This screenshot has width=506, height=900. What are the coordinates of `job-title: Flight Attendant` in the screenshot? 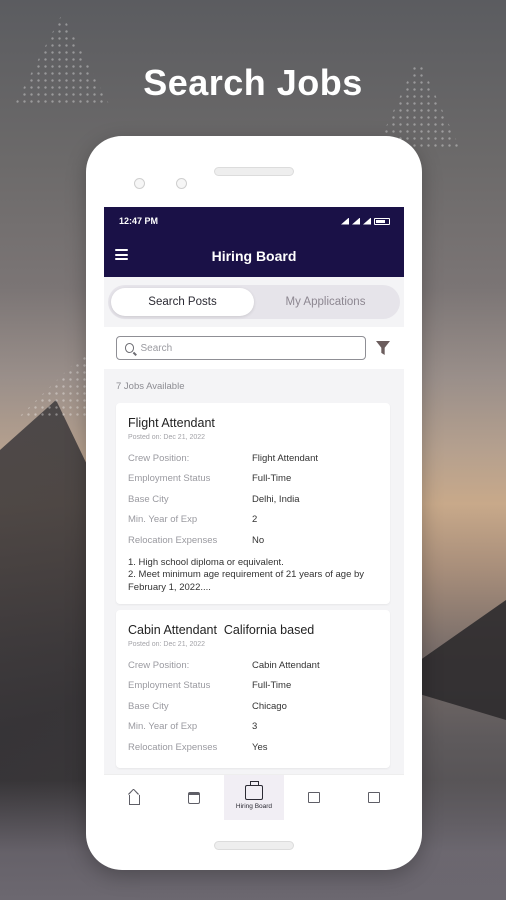 It's located at (171, 423).